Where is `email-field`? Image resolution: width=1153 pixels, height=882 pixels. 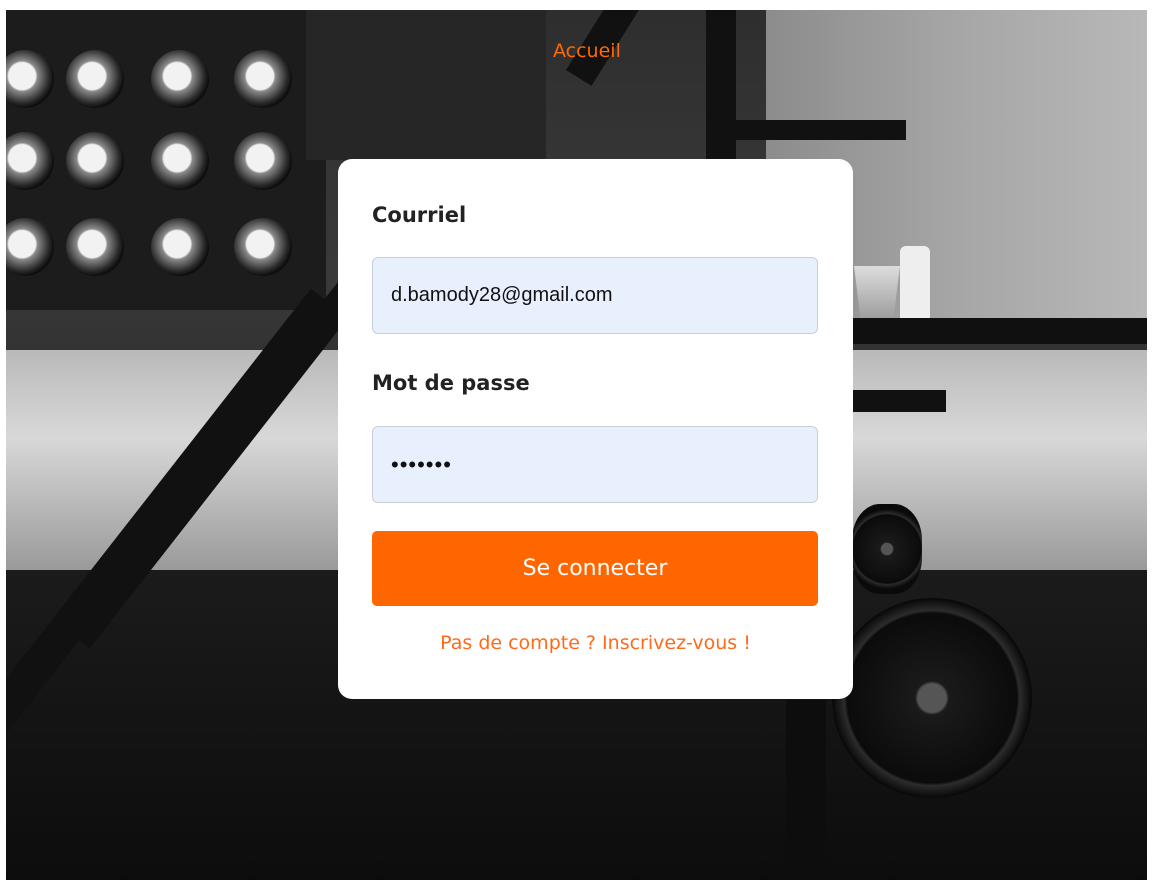 email-field is located at coordinates (595, 295).